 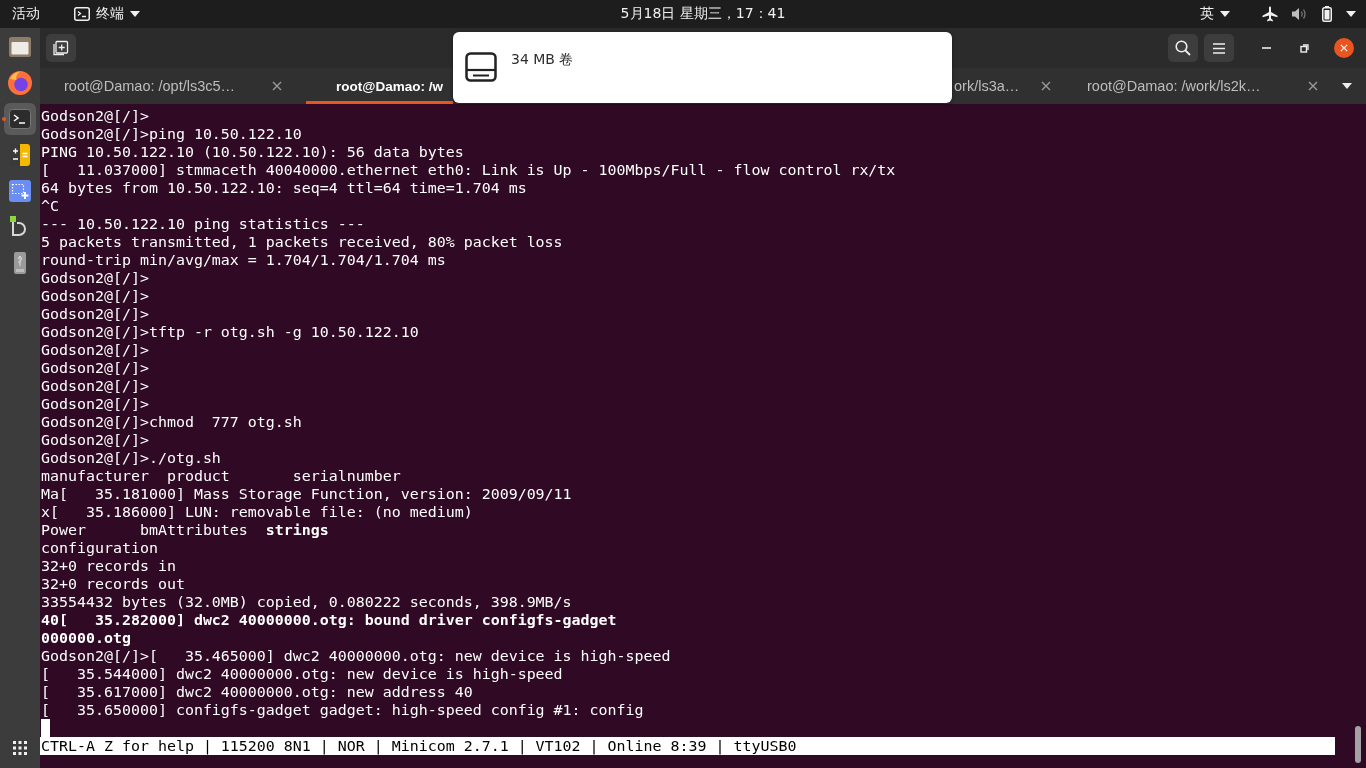 What do you see at coordinates (257, 512) in the screenshot?
I see `terminal-line: x[ 35.186000] LUN: removable file: (no medium)` at bounding box center [257, 512].